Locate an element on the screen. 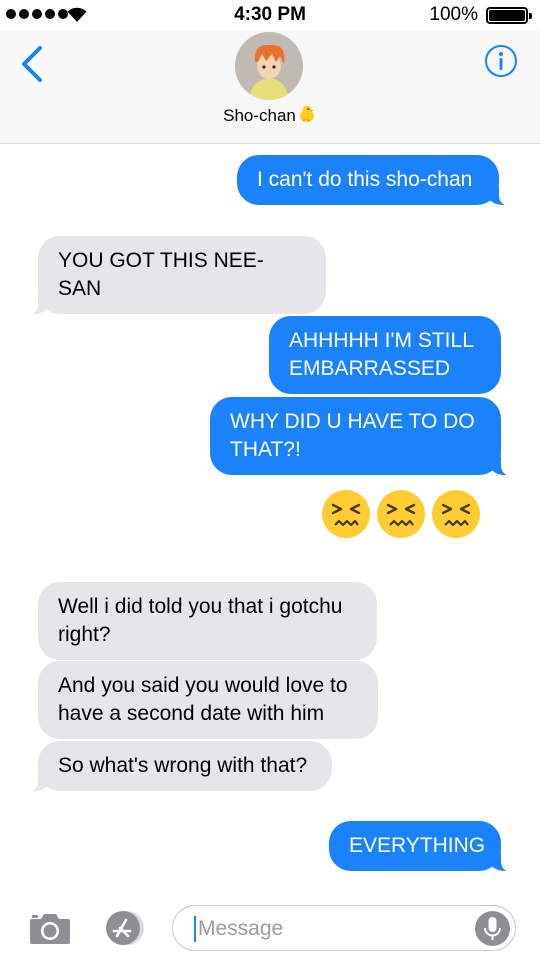 This screenshot has width=540, height=960. emoji-reply is located at coordinates (401, 514).